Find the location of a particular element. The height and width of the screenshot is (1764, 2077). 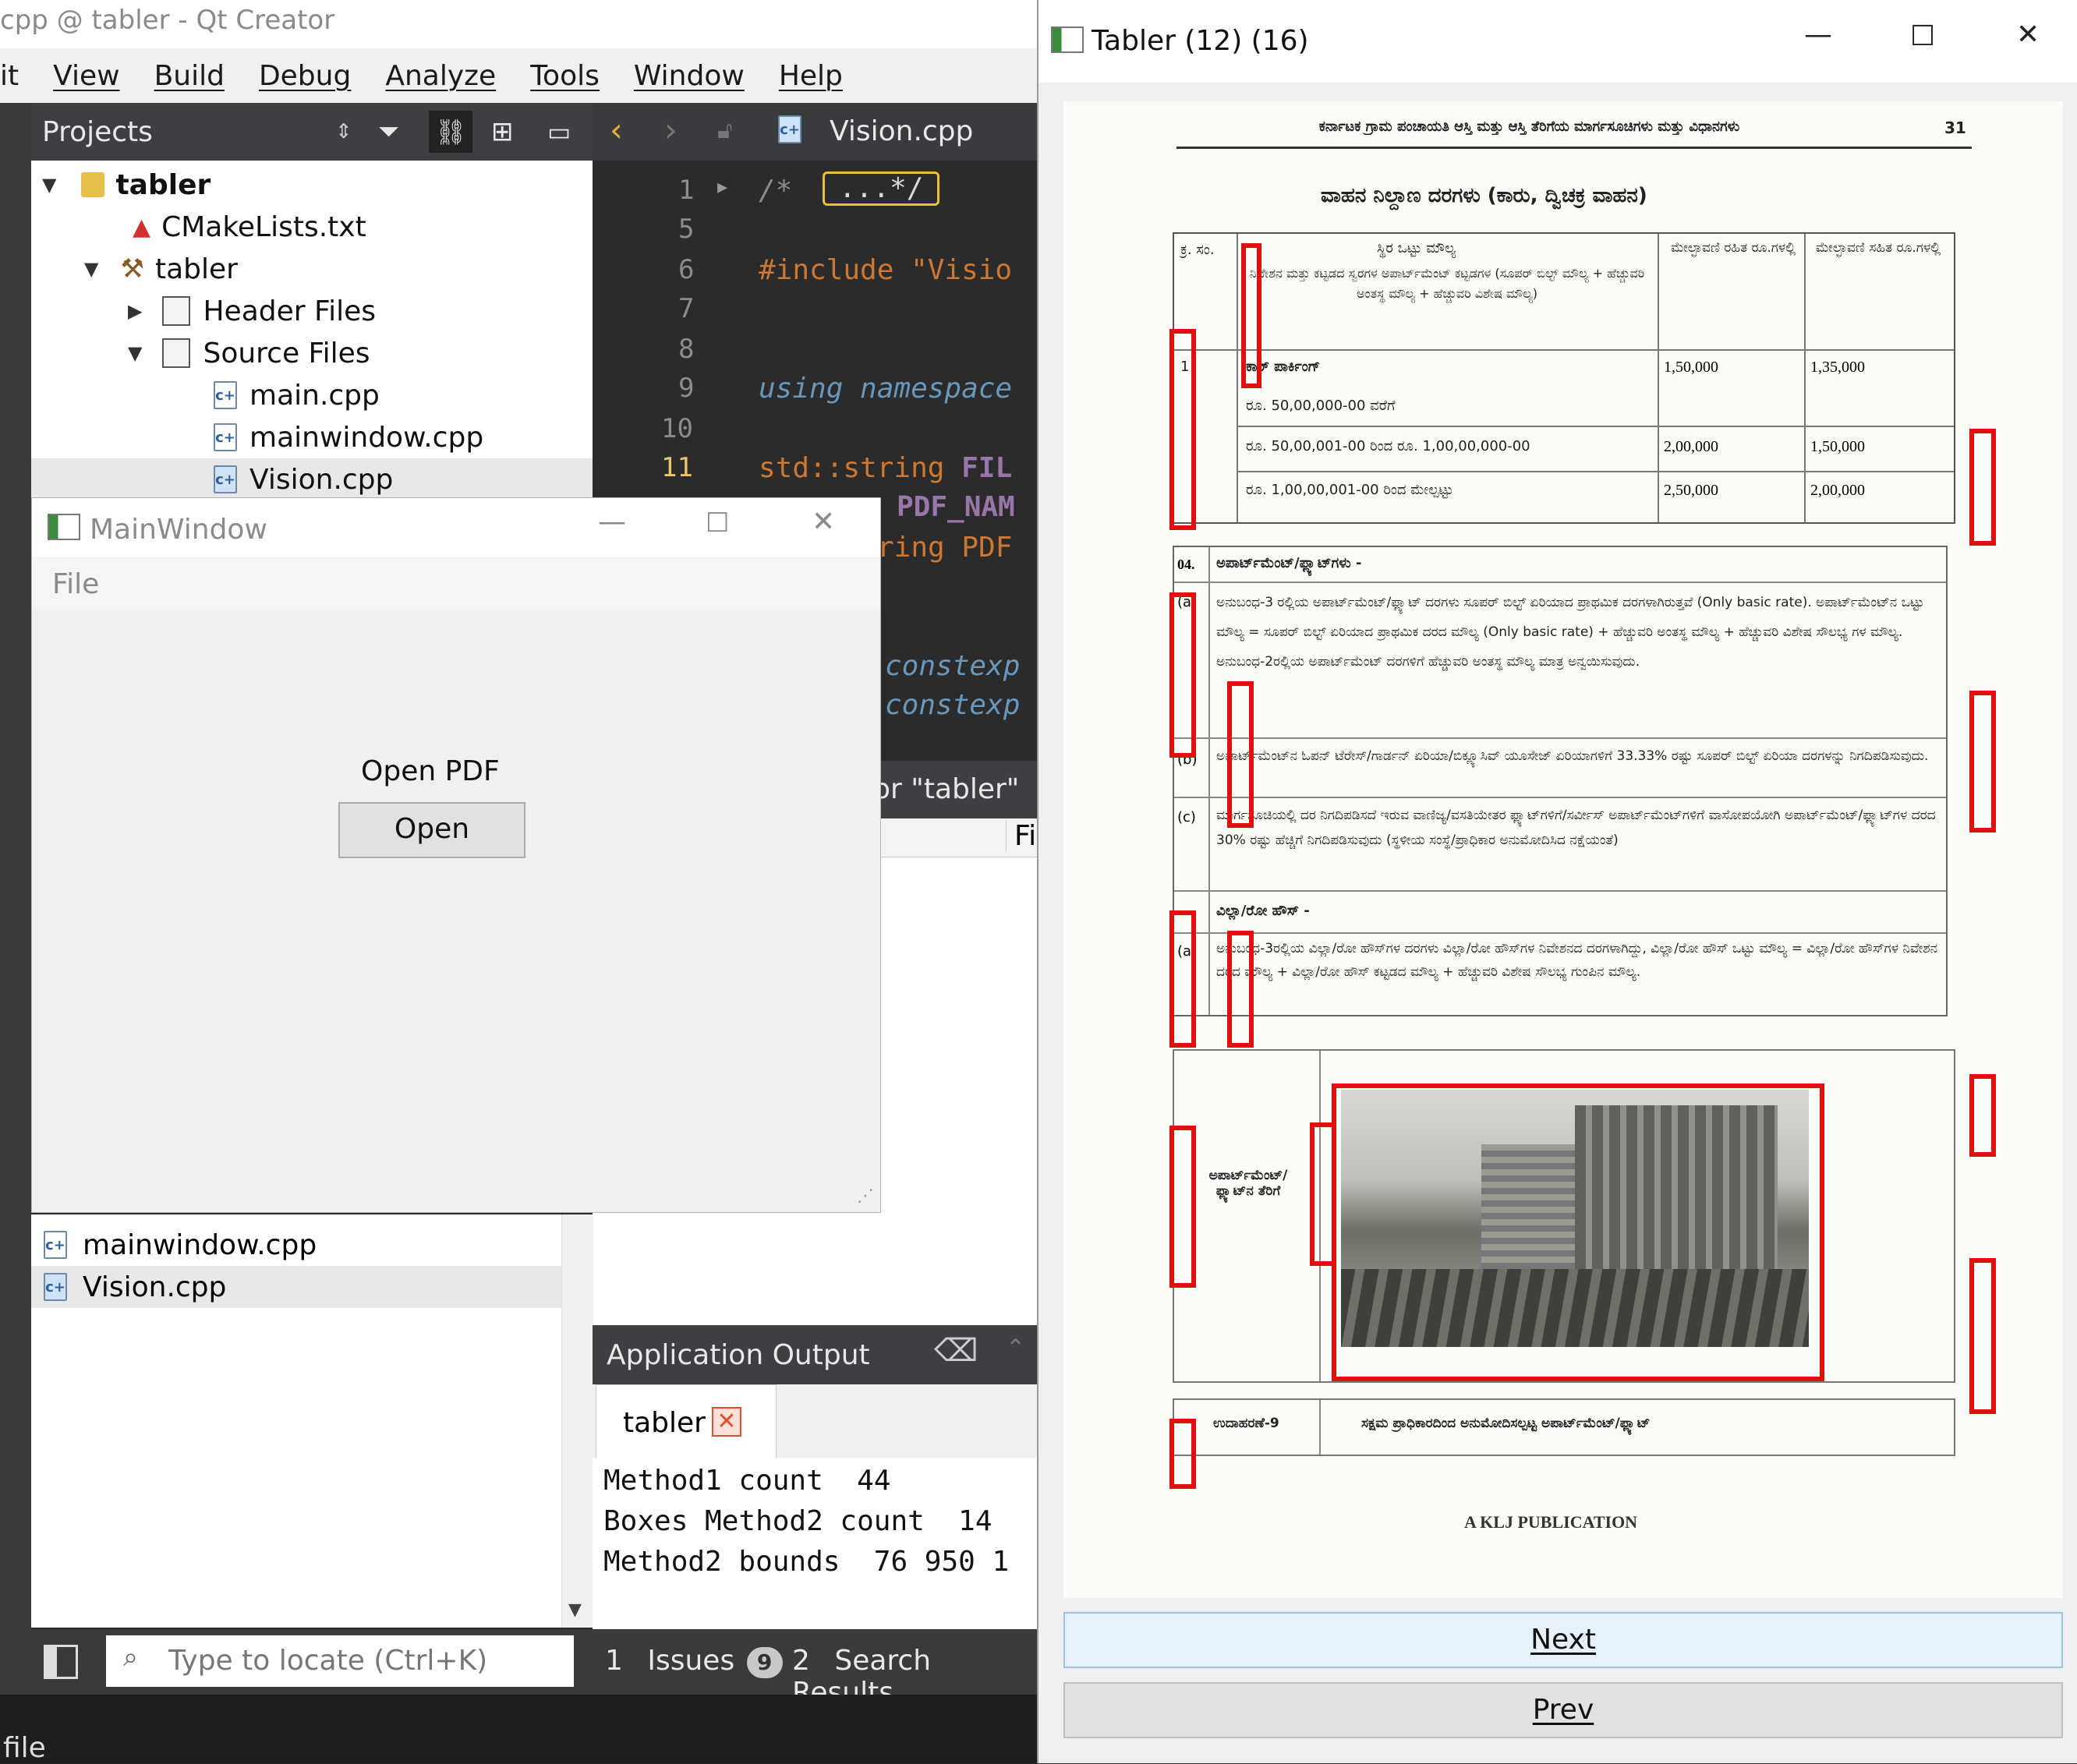

clean-output-icon: ⌫ is located at coordinates (956, 1351).